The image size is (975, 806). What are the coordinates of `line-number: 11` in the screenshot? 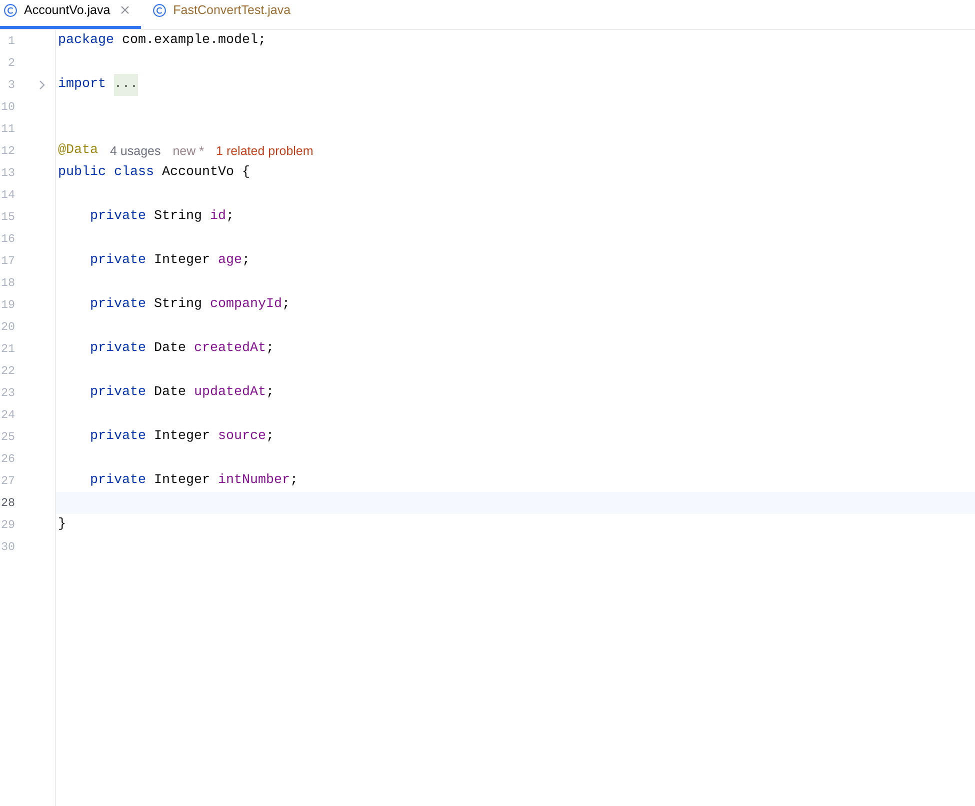 It's located at (7, 129).